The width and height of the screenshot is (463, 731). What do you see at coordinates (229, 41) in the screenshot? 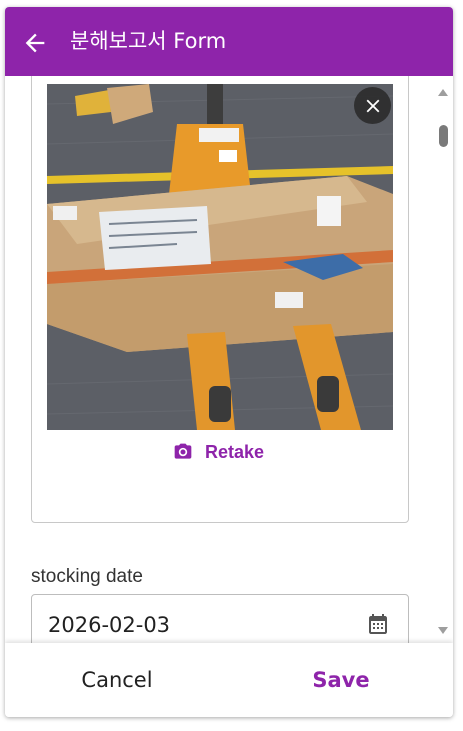
I see `app-bar: 분해보고서 Form` at bounding box center [229, 41].